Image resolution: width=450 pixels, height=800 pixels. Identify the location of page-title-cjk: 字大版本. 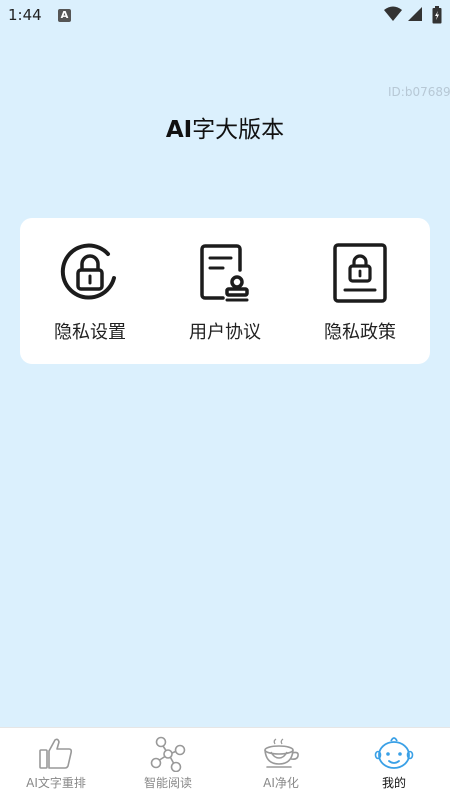
(238, 130).